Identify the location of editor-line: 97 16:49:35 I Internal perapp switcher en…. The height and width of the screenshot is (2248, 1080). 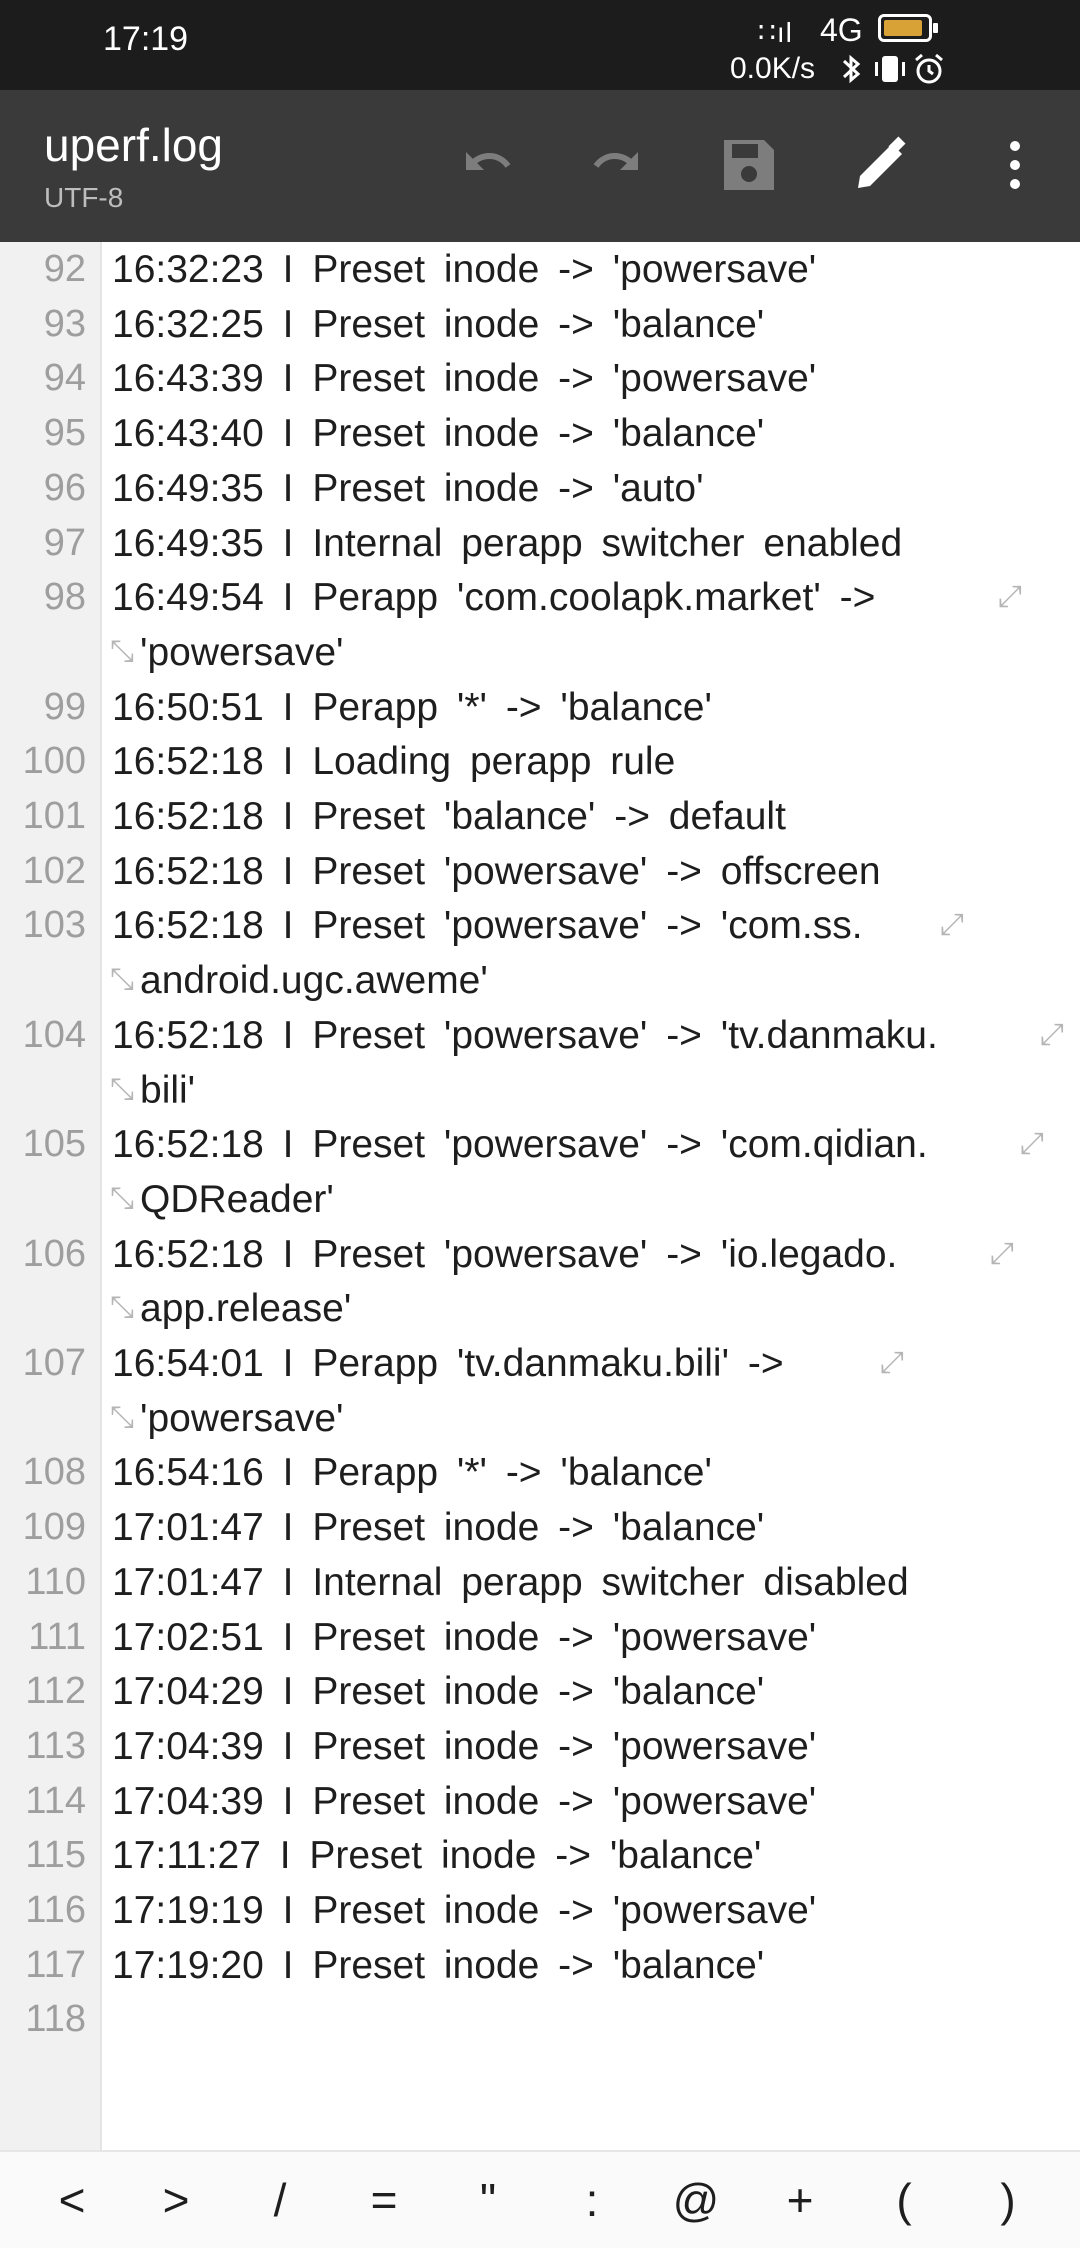
(540, 543).